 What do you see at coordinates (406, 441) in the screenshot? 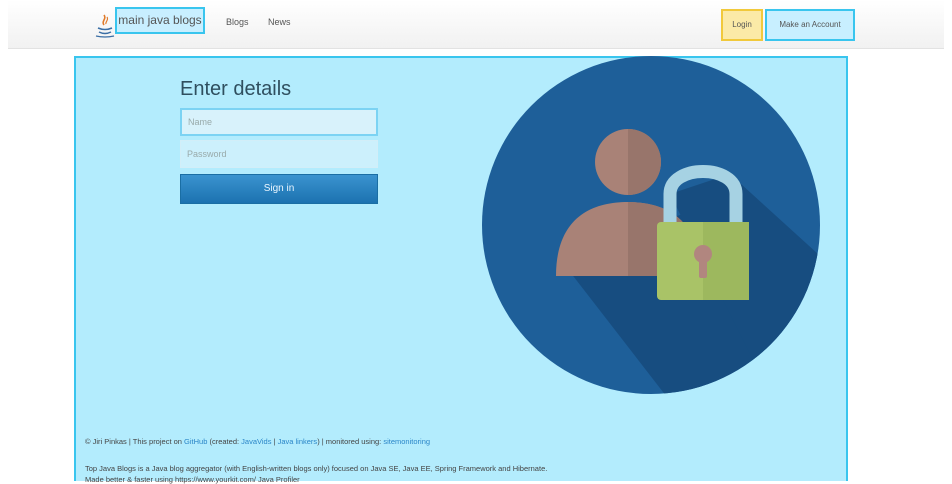
I see `sitemonitoring-link: sitemonitoring` at bounding box center [406, 441].